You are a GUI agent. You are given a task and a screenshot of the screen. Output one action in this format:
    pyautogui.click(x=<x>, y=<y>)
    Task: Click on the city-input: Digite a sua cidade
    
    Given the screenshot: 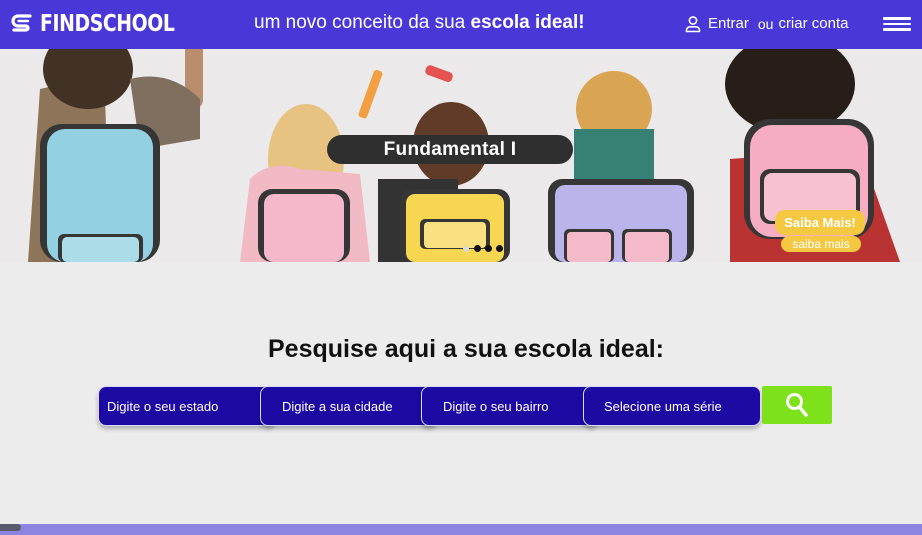 What is the action you would take?
    pyautogui.click(x=349, y=406)
    